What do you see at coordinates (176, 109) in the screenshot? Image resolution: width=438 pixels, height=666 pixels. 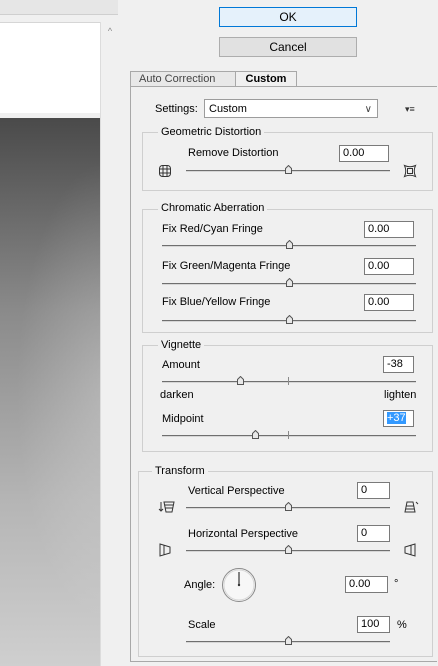 I see `settings-label: Settings:` at bounding box center [176, 109].